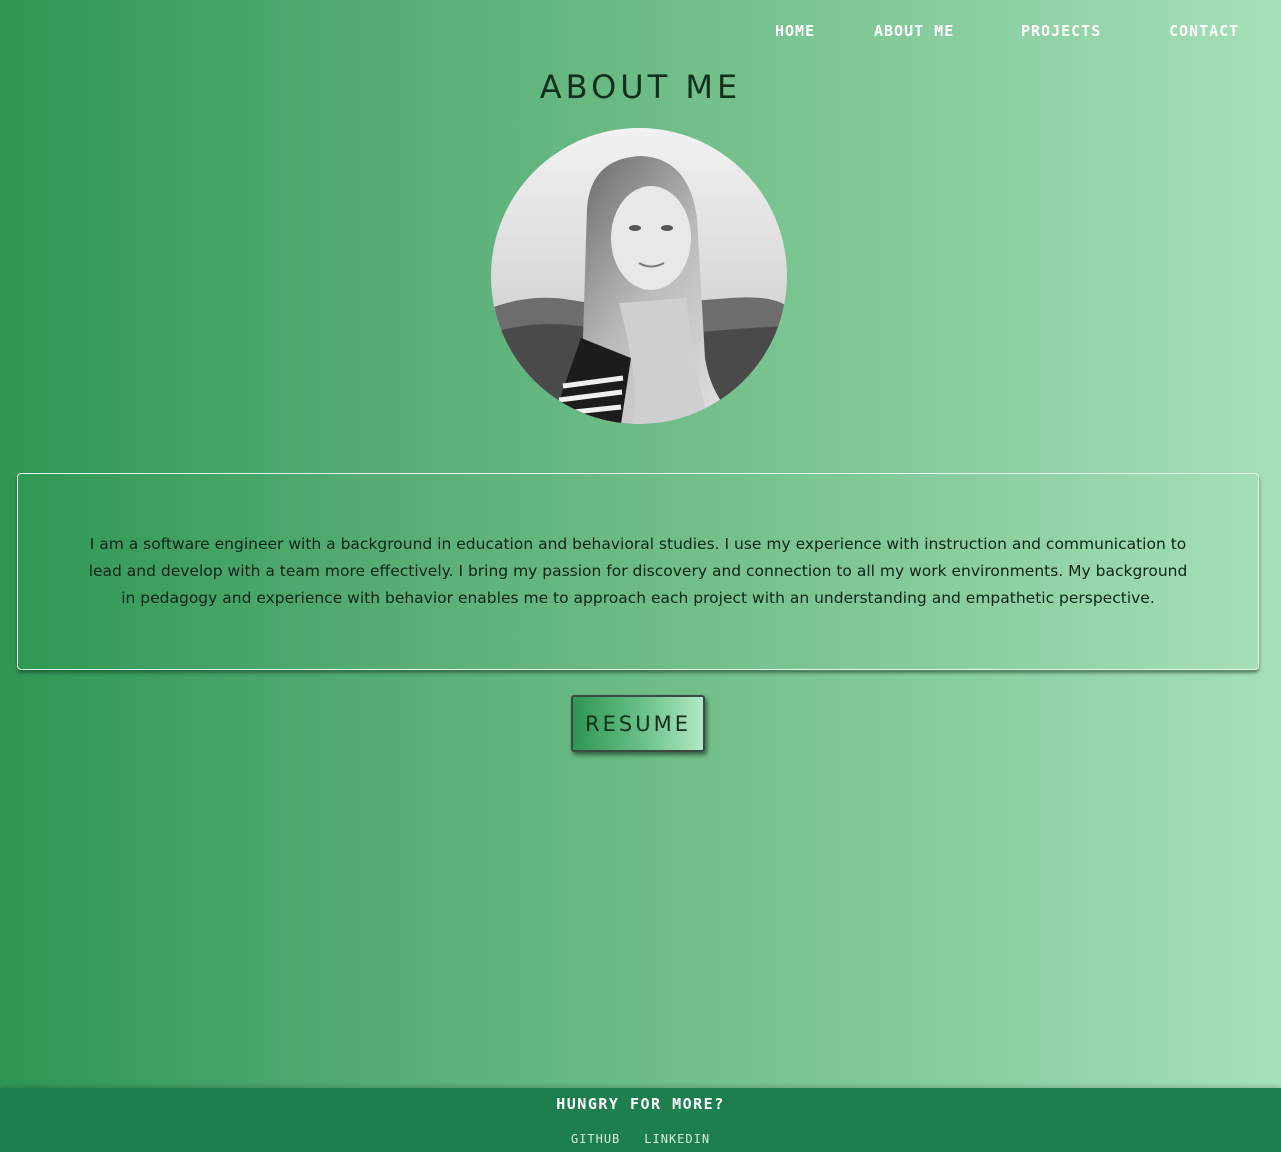  Describe the element at coordinates (640, 1104) in the screenshot. I see `footer-heading: HUNGRY FOR MORE?` at that location.